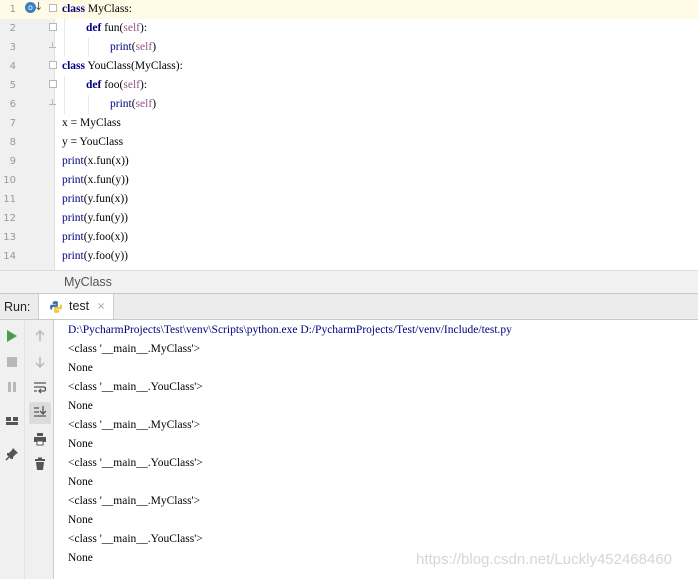 The width and height of the screenshot is (698, 579). What do you see at coordinates (12, 104) in the screenshot?
I see `line-number: 6` at bounding box center [12, 104].